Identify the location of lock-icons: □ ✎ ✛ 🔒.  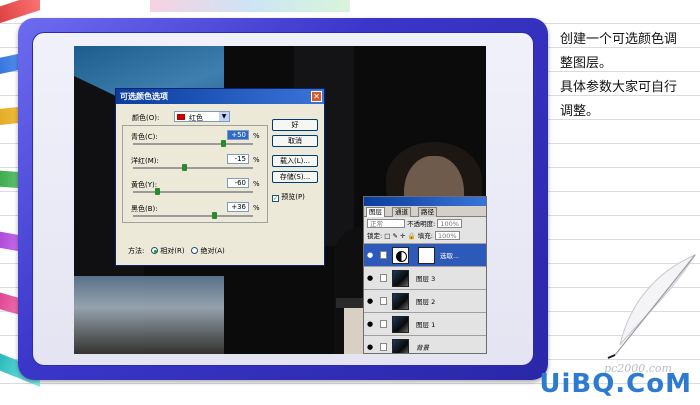
(399, 236).